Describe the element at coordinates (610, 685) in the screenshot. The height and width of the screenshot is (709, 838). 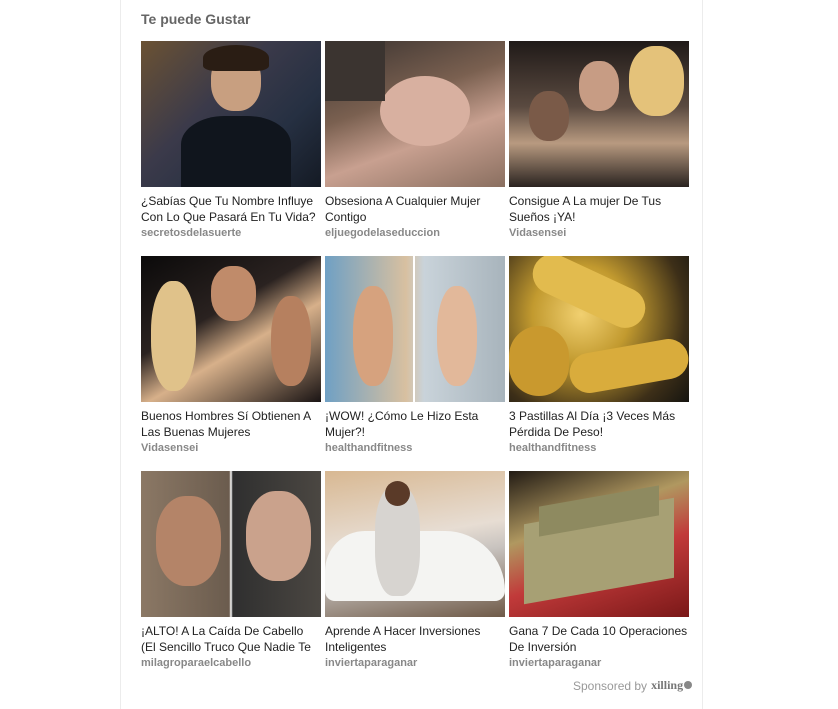
I see `sponsored-label: Sponsored by` at that location.